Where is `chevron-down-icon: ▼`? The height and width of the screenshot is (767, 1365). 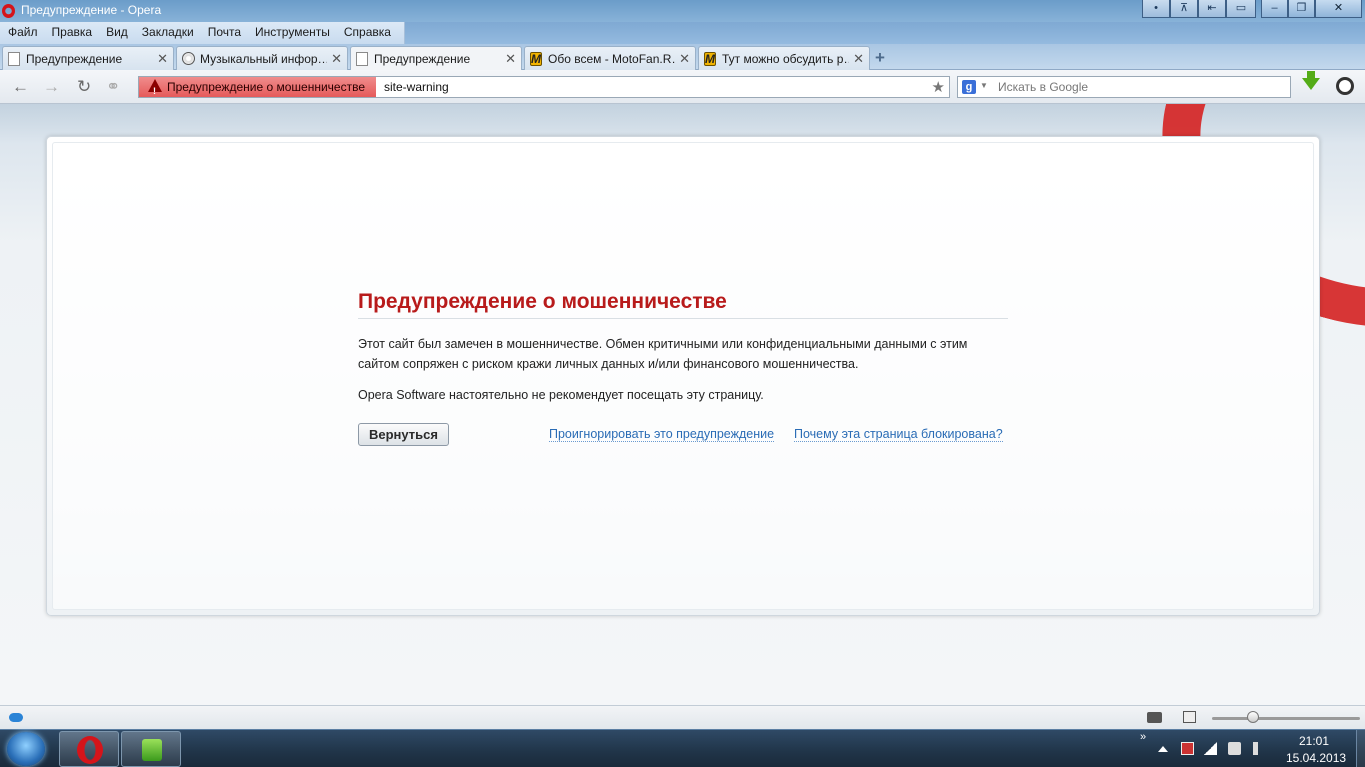 chevron-down-icon: ▼ is located at coordinates (984, 85).